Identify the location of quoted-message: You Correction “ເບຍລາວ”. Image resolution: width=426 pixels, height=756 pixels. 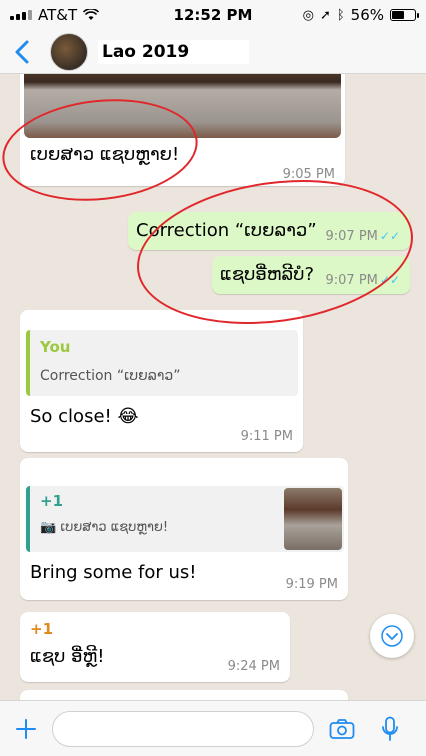
(162, 363).